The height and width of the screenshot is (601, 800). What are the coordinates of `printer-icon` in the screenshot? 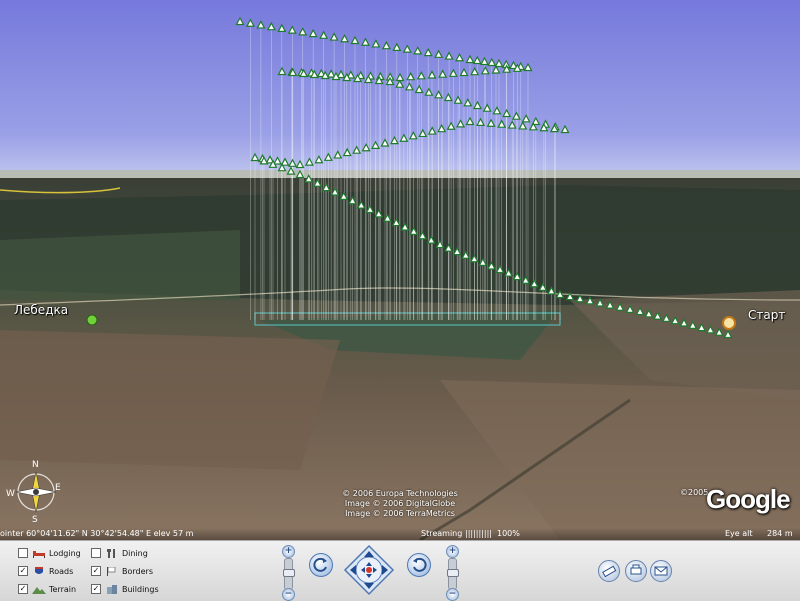 It's located at (636, 569).